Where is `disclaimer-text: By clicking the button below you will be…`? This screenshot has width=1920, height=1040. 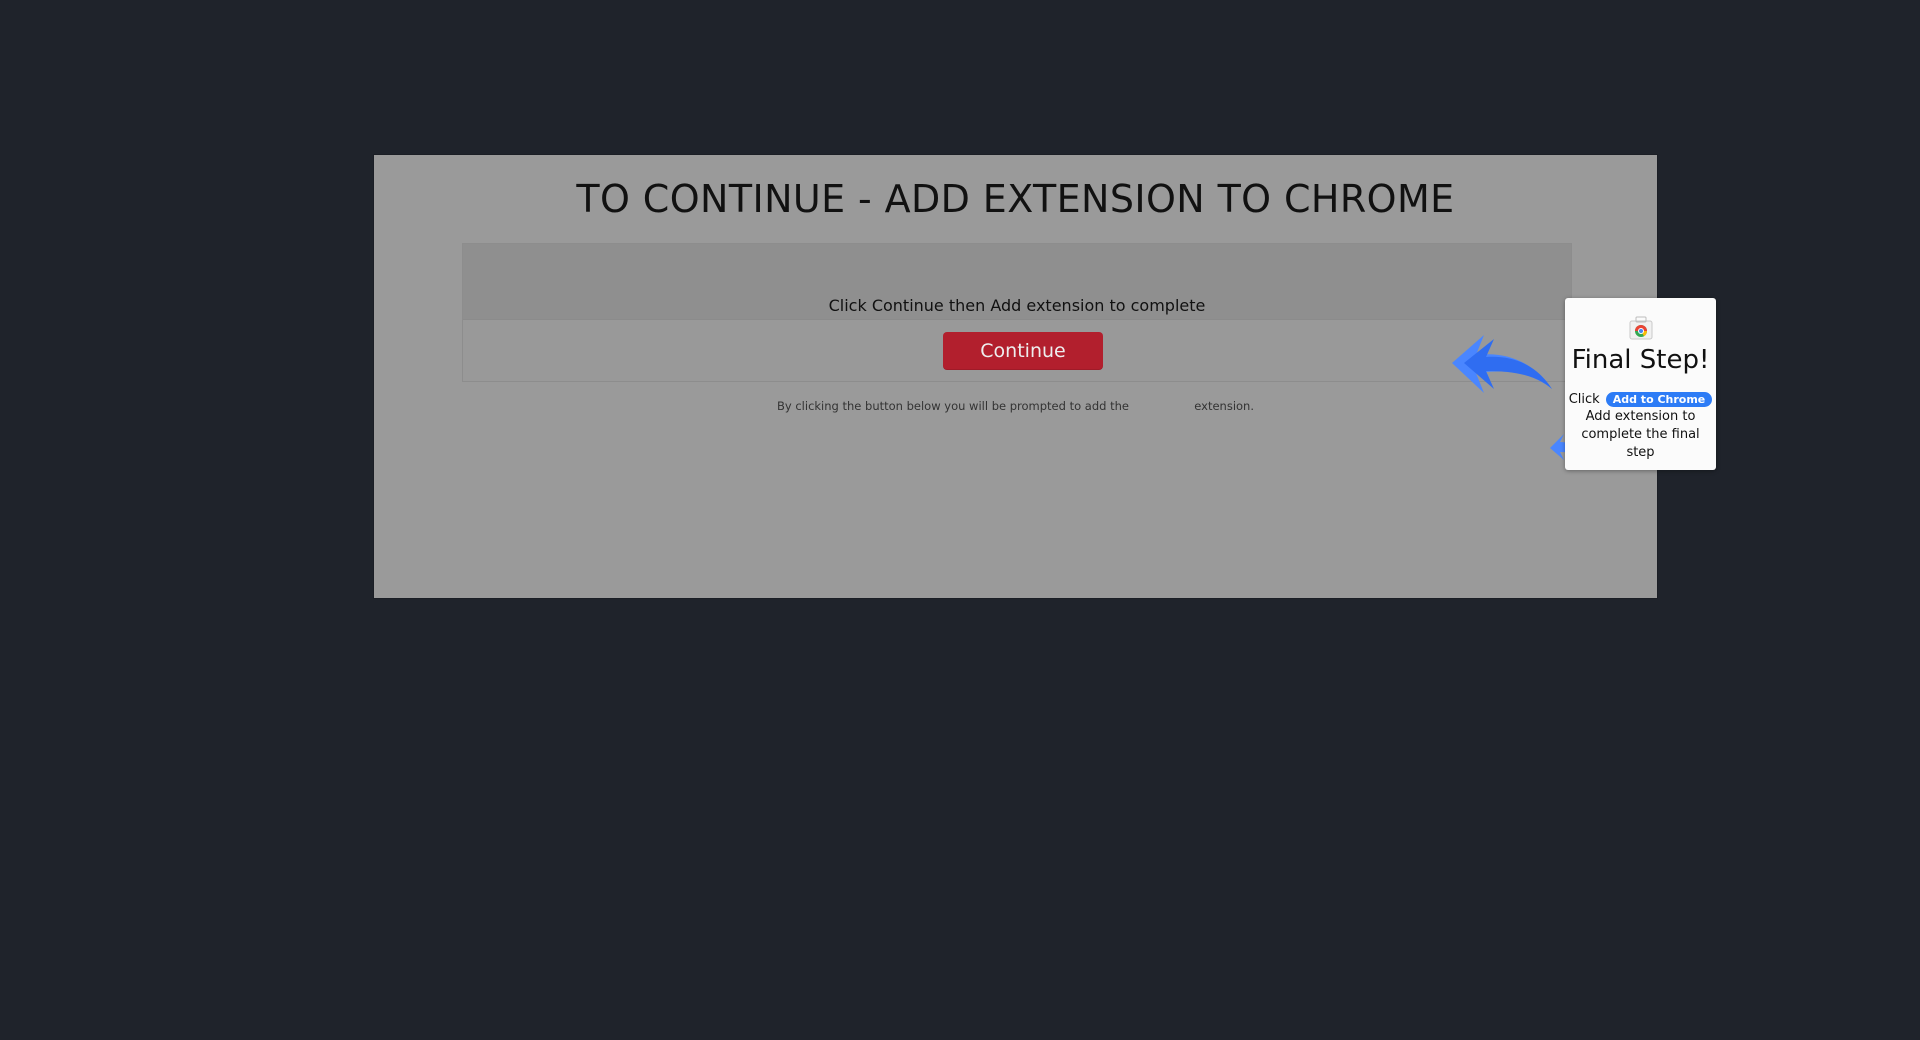
disclaimer-text: By clicking the button below you will be… is located at coordinates (1015, 406).